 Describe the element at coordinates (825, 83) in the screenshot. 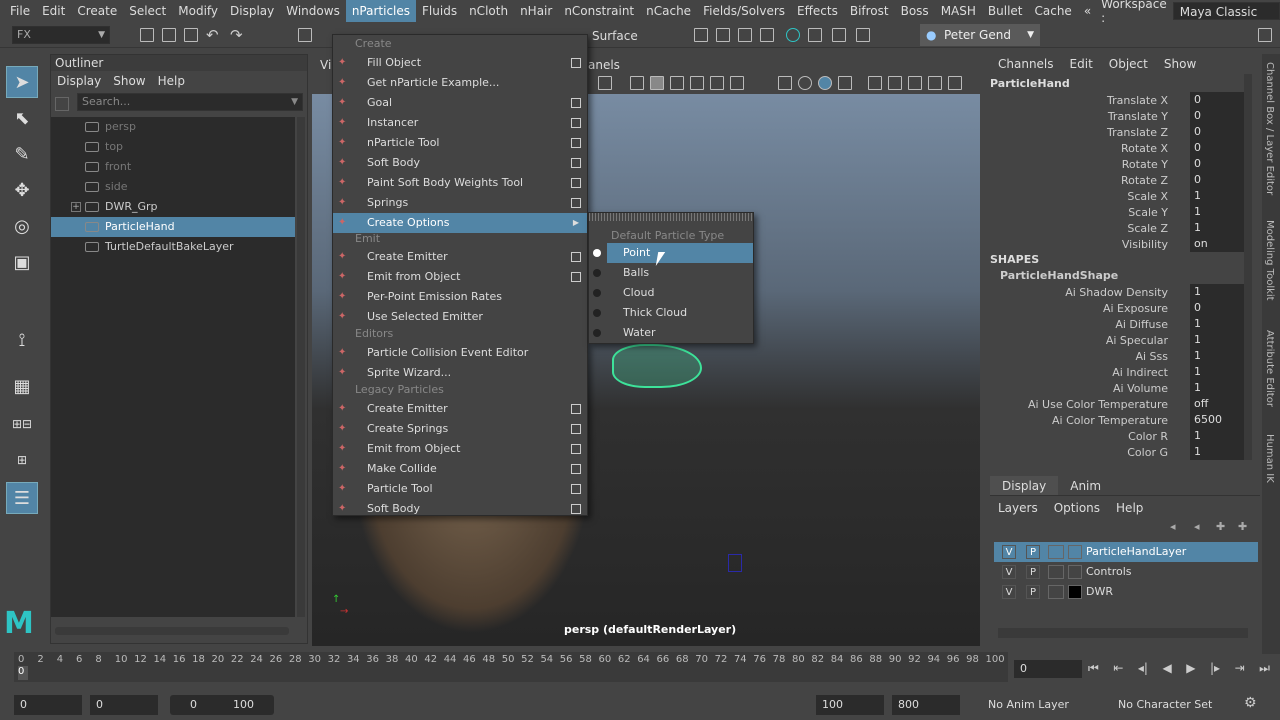

I see `xray-joints-icon` at that location.